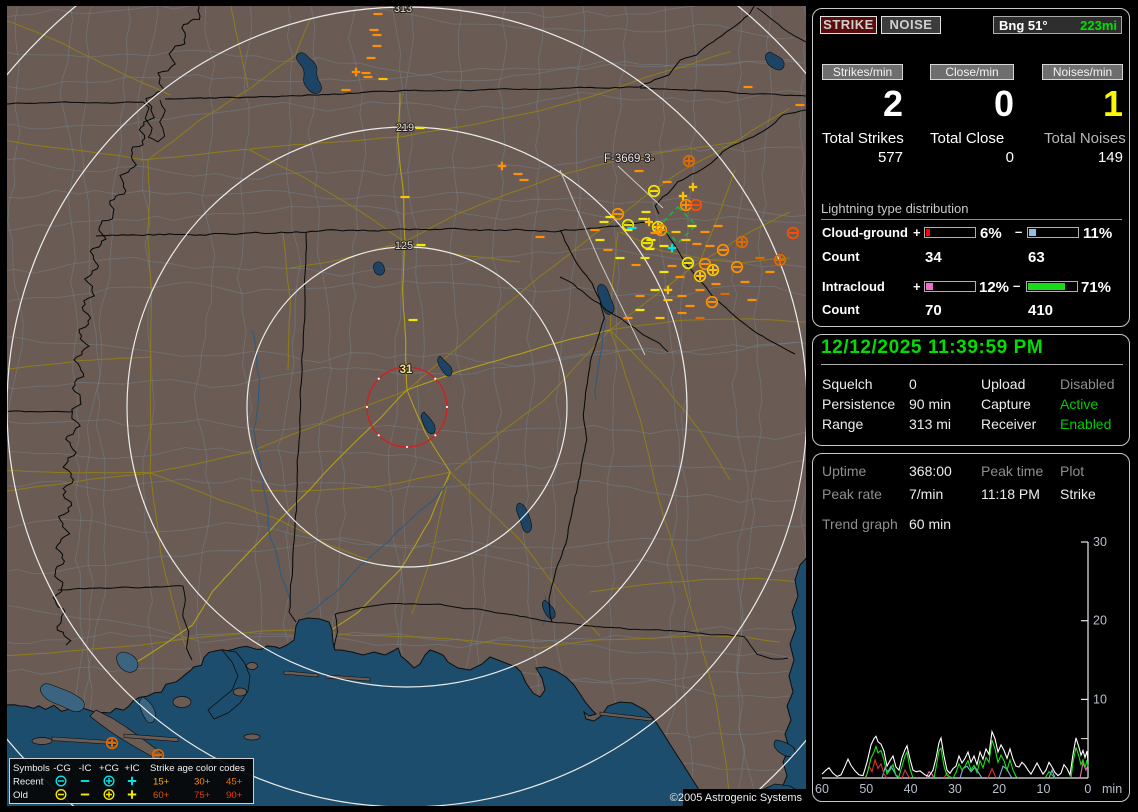 The height and width of the screenshot is (812, 1138). I want to click on svg-text: F-3669-3-, so click(629, 159).